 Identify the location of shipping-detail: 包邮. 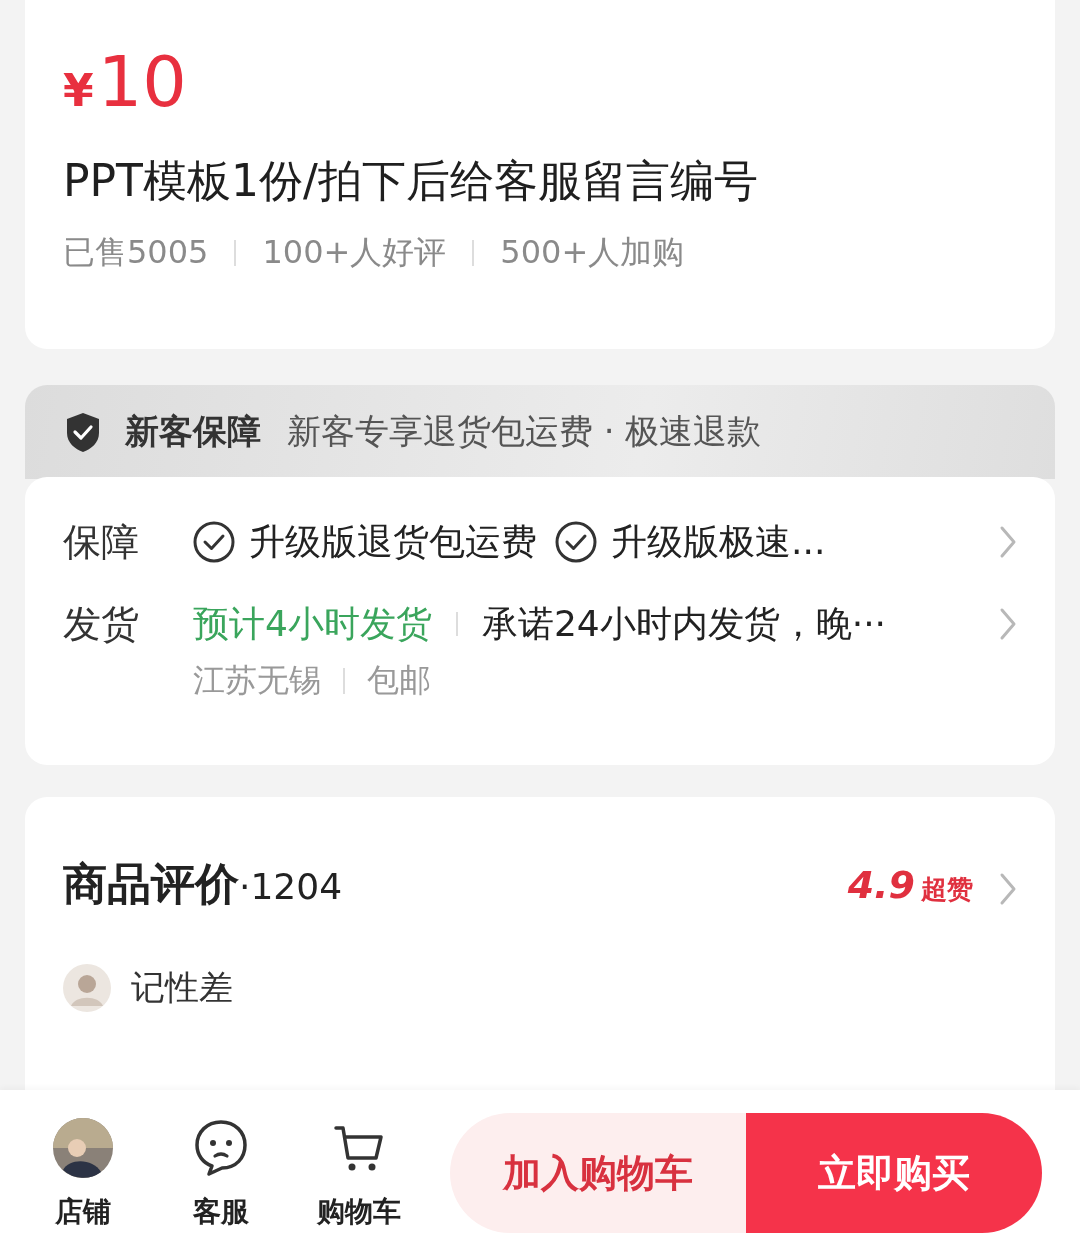
(399, 680).